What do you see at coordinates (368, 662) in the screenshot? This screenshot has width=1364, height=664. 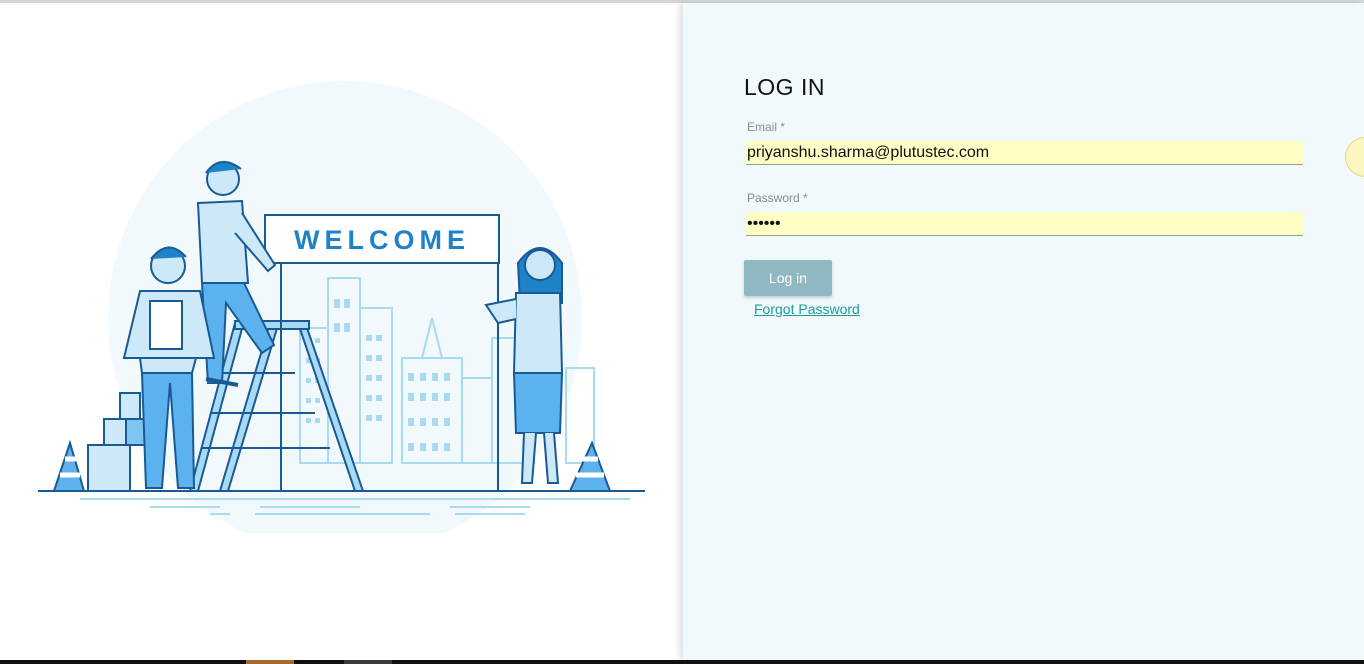 I see `taskbar-item` at bounding box center [368, 662].